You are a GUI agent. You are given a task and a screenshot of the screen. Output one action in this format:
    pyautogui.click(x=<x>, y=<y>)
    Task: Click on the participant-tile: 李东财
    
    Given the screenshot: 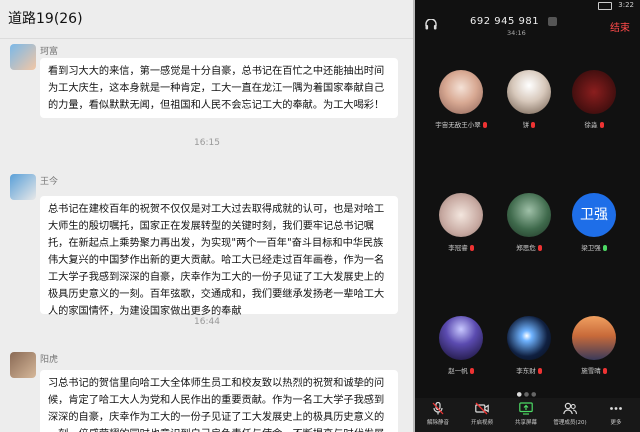 What is the action you would take?
    pyautogui.click(x=529, y=345)
    